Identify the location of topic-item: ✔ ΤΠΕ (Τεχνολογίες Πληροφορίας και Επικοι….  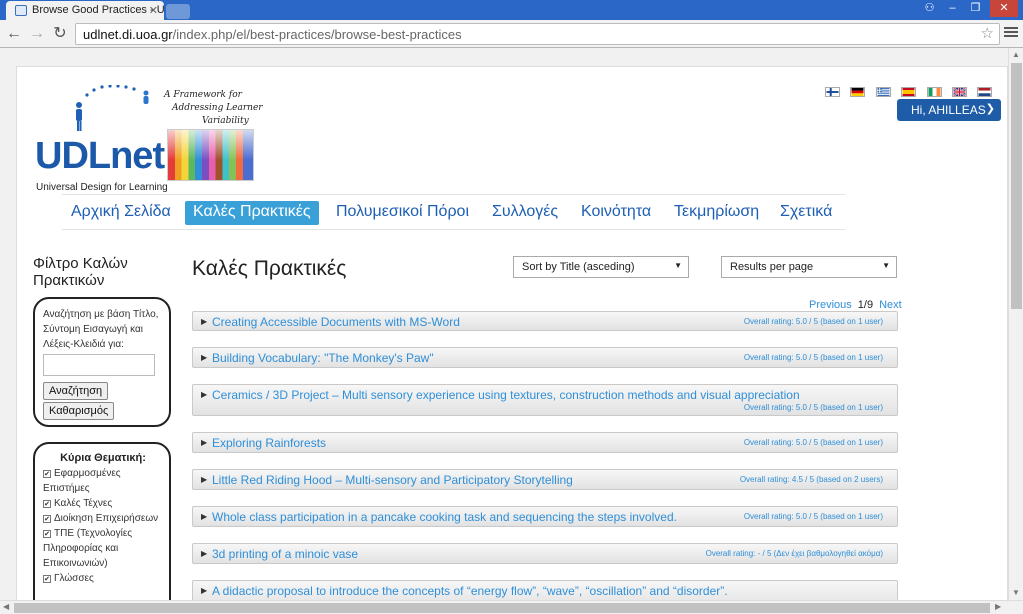
(103, 548).